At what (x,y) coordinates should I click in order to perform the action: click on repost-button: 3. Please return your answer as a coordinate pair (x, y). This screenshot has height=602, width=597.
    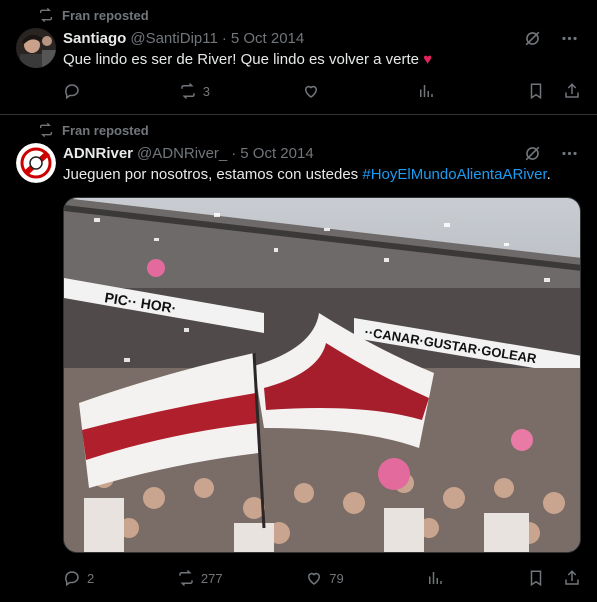
    Looking at the image, I should click on (194, 91).